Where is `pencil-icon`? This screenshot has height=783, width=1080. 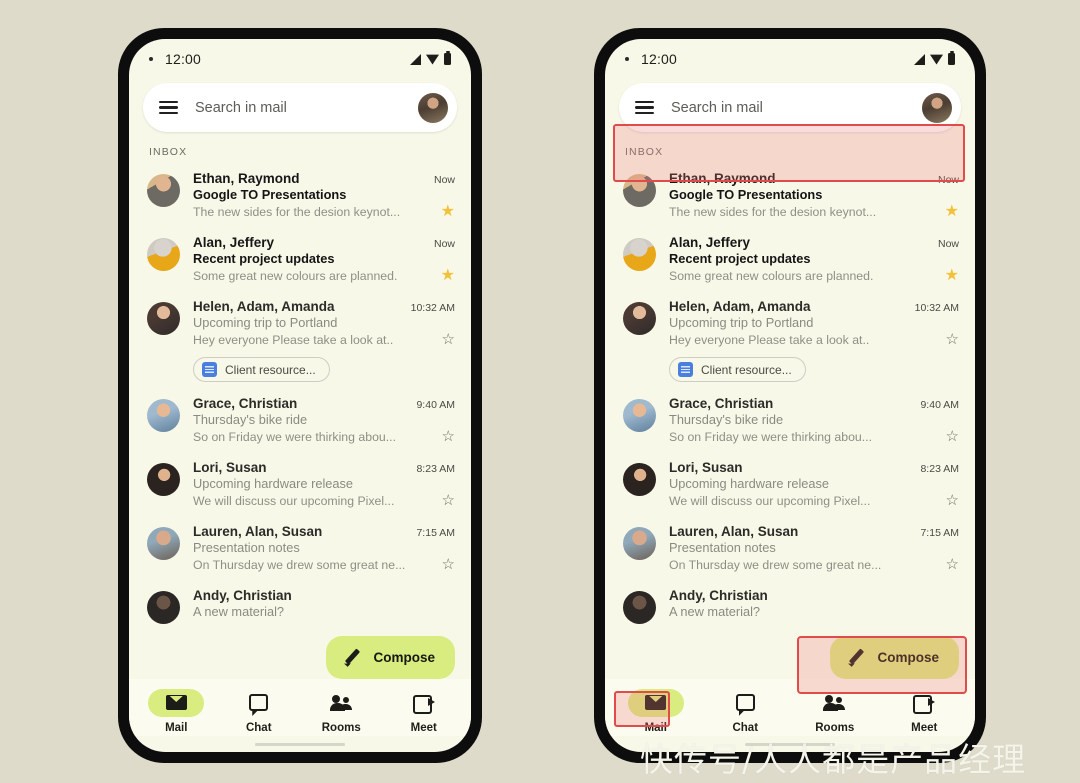 pencil-icon is located at coordinates (856, 657).